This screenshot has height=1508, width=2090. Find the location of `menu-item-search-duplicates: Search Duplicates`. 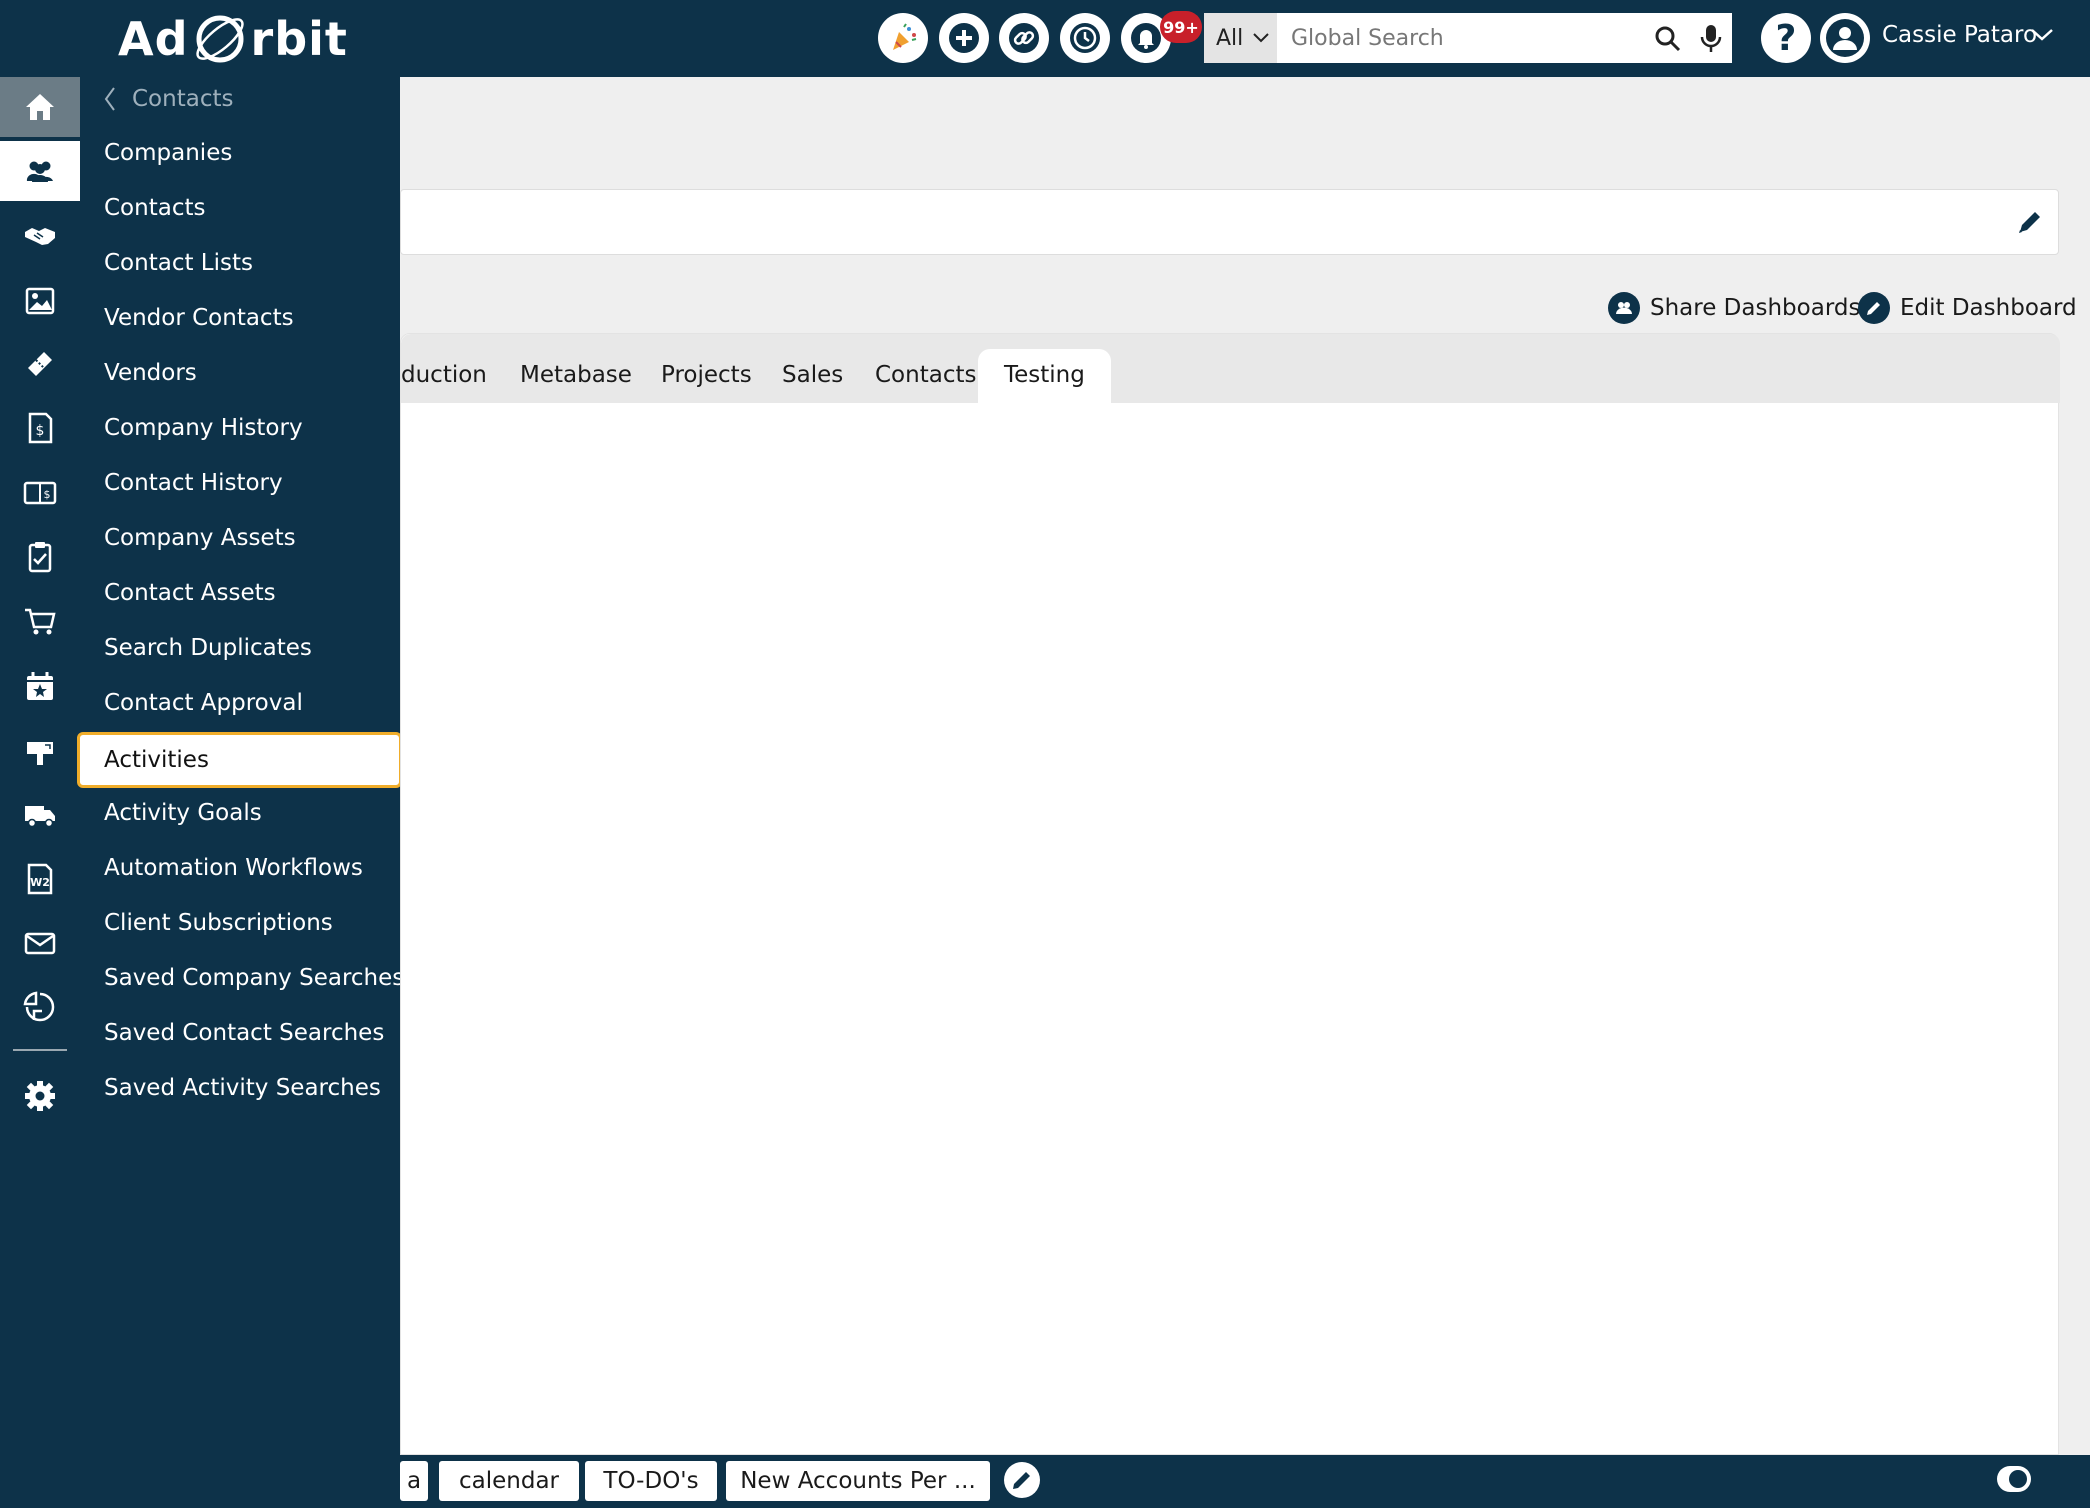

menu-item-search-duplicates: Search Duplicates is located at coordinates (208, 648).